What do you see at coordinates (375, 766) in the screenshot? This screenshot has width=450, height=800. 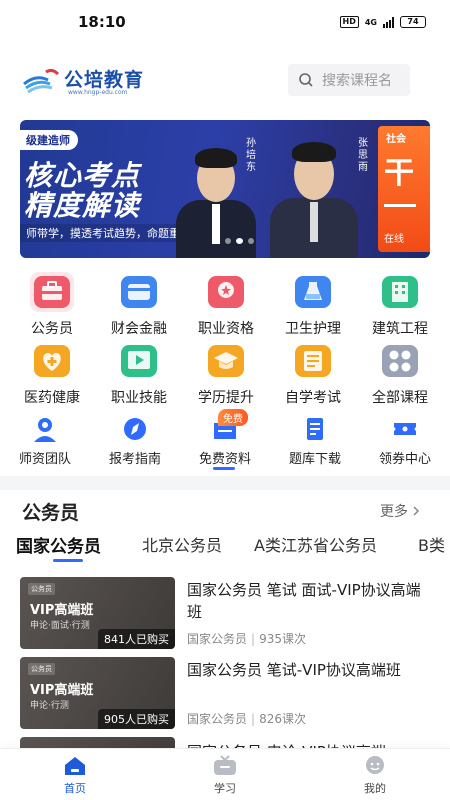 I see `profile-icon` at bounding box center [375, 766].